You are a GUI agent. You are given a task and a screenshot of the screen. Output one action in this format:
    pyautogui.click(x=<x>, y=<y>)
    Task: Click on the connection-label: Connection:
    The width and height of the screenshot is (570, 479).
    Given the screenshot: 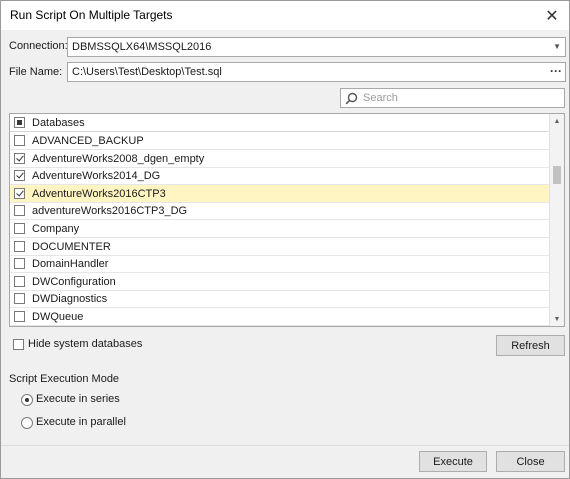 What is the action you would take?
    pyautogui.click(x=38, y=46)
    